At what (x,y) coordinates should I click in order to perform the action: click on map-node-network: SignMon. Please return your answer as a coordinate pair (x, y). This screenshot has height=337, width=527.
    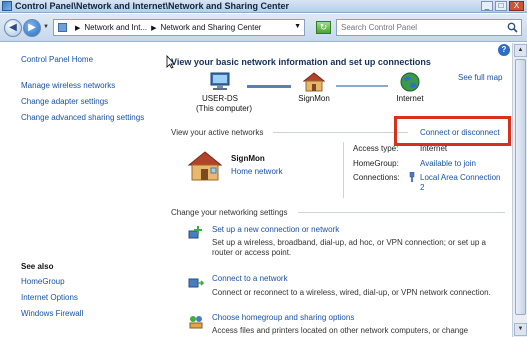
    Looking at the image, I should click on (314, 88).